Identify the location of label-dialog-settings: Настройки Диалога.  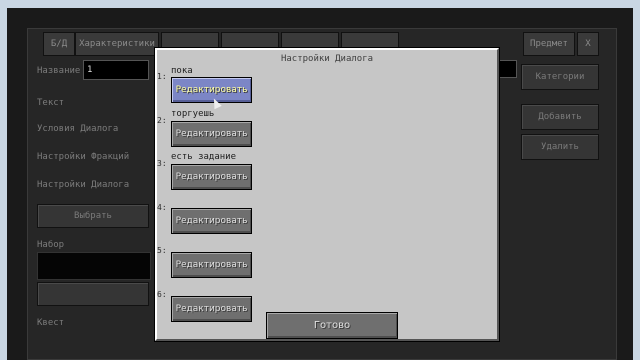
(83, 185).